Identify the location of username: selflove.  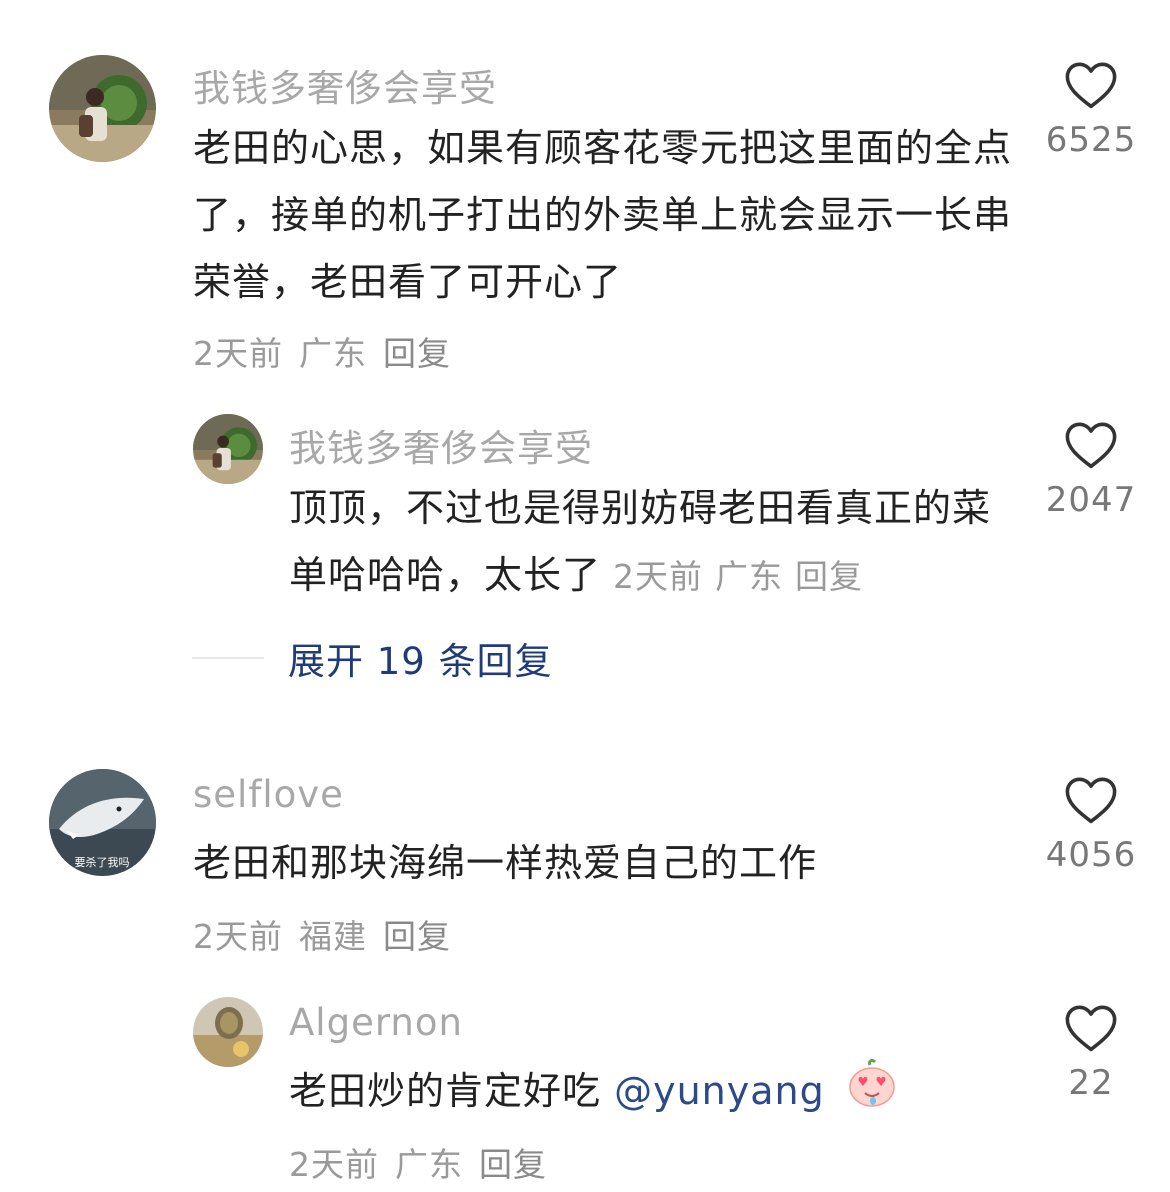
(268, 794).